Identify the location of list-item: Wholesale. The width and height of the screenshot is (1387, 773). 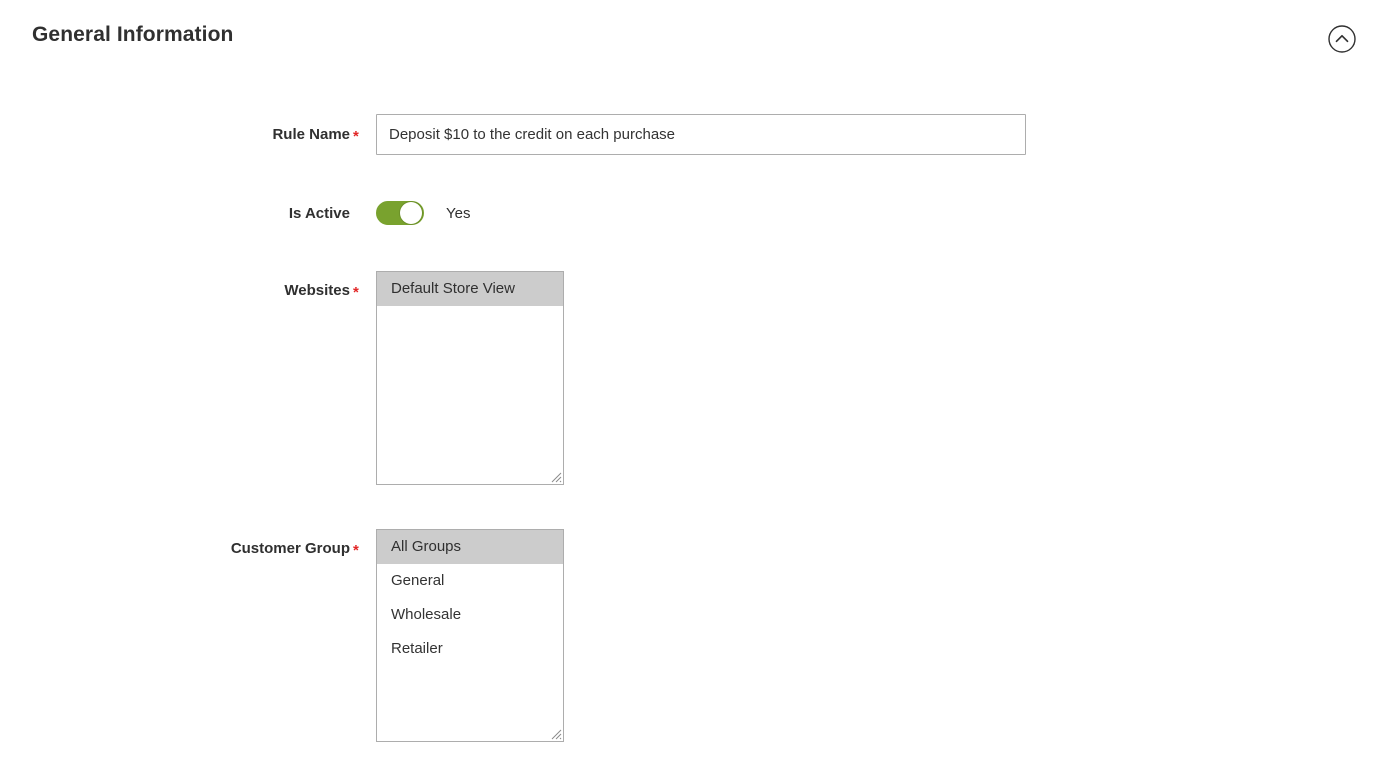
(470, 615).